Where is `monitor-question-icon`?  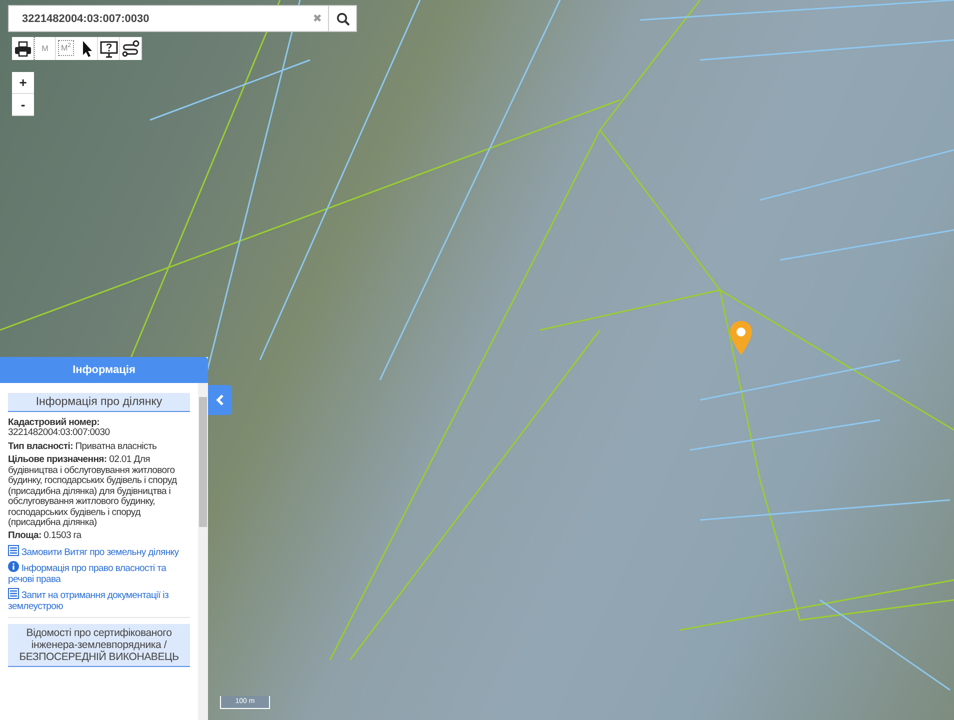
monitor-question-icon is located at coordinates (109, 49).